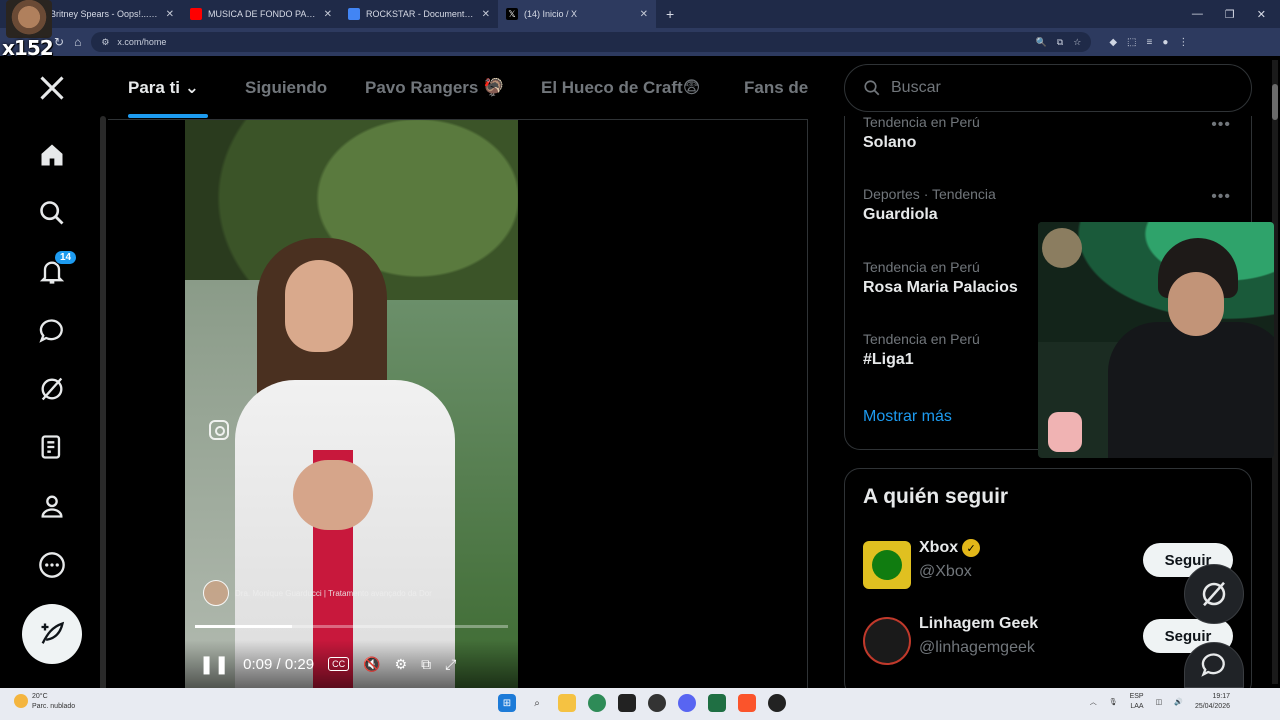 Image resolution: width=1280 pixels, height=720 pixels. I want to click on streamer-badge: x152, so click(28, 30).